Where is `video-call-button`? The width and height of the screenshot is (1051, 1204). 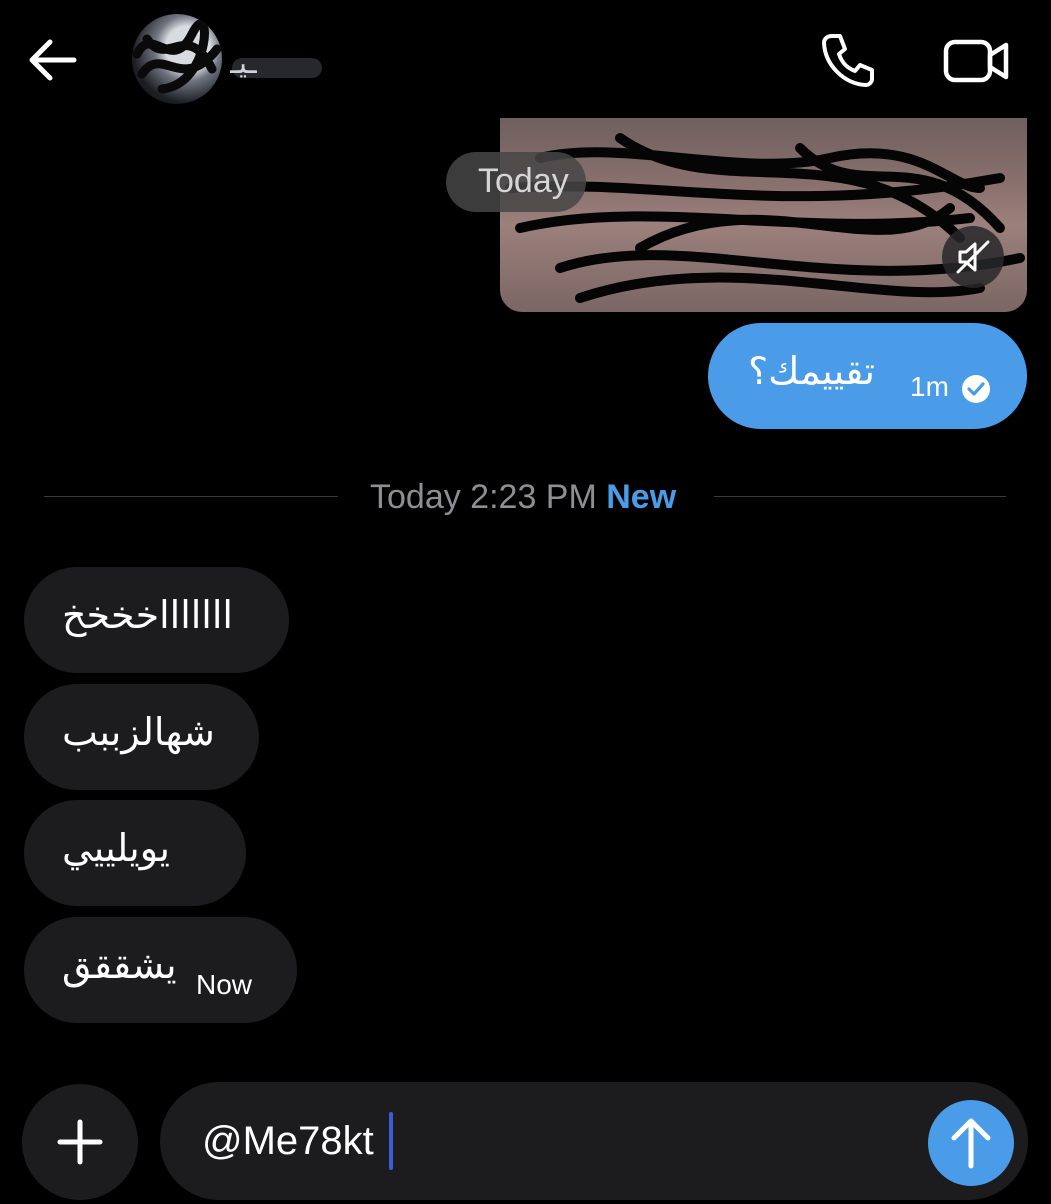
video-call-button is located at coordinates (977, 61).